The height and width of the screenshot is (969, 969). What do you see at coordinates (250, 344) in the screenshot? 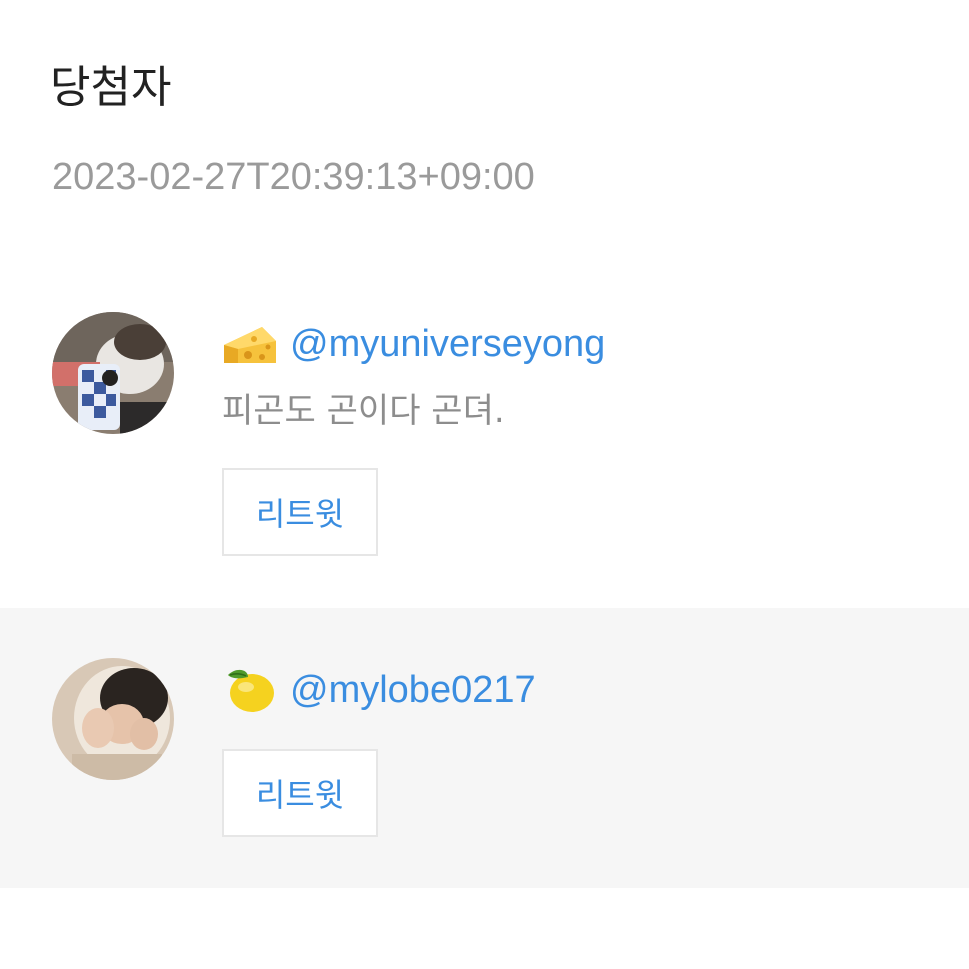
I see `cheese-icon` at bounding box center [250, 344].